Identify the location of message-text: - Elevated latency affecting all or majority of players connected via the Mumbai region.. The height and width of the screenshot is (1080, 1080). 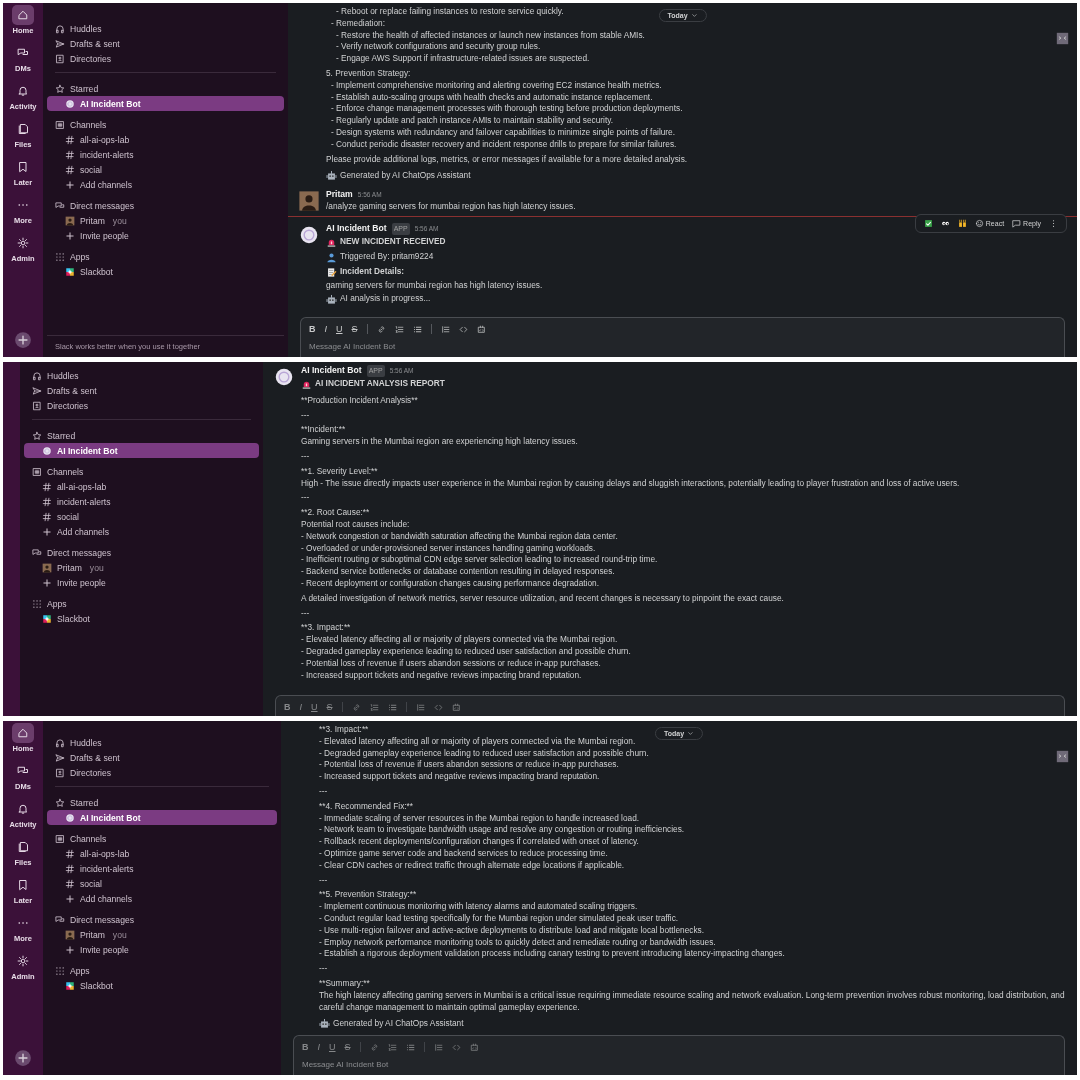
(477, 740).